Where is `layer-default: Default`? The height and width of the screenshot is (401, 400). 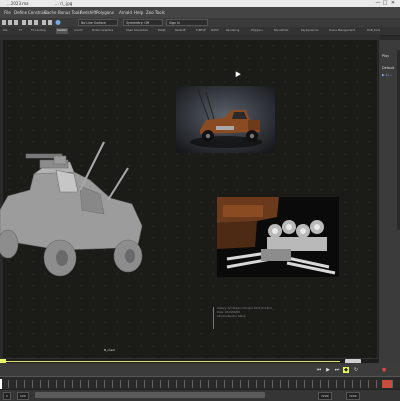 layer-default: Default is located at coordinates (388, 68).